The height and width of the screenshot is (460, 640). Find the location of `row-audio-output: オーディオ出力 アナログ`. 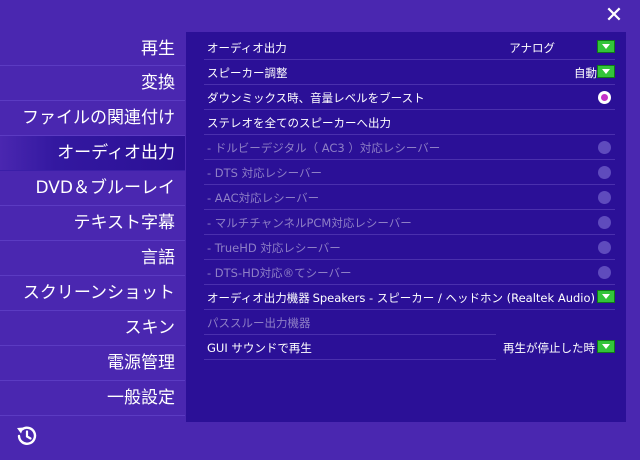

row-audio-output: オーディオ出力 アナログ is located at coordinates (409, 48).